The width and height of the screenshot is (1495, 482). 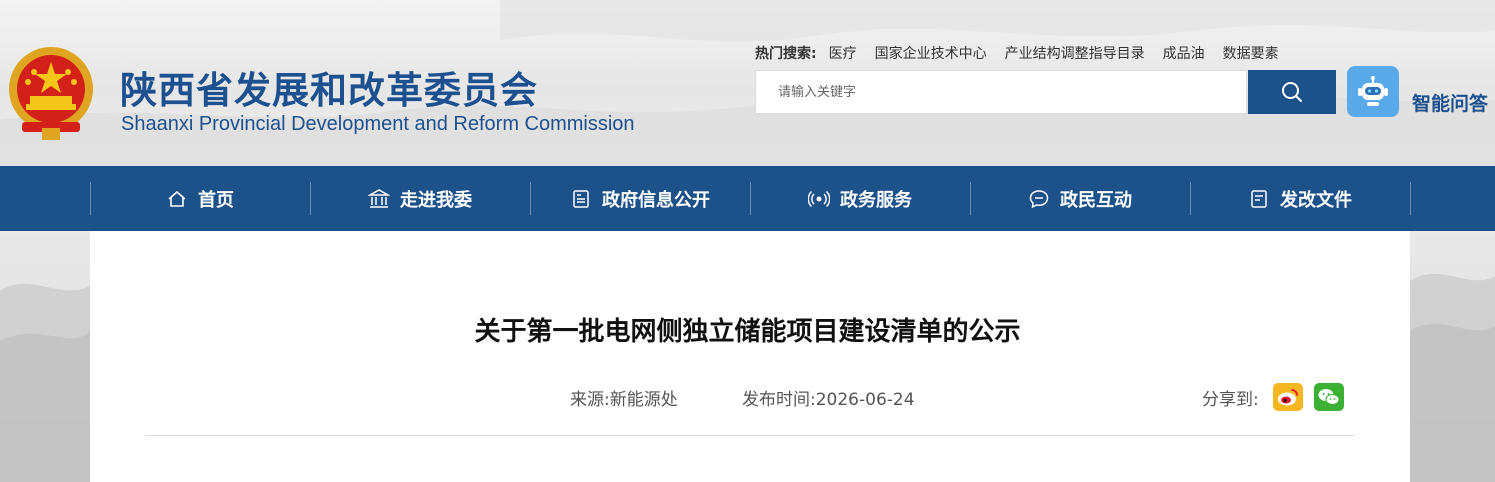 What do you see at coordinates (656, 200) in the screenshot?
I see `nav-item-label: 政府信息公开` at bounding box center [656, 200].